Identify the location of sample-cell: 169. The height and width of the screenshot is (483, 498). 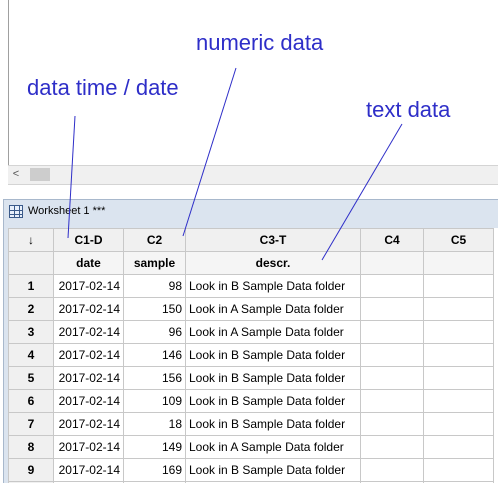
(155, 470).